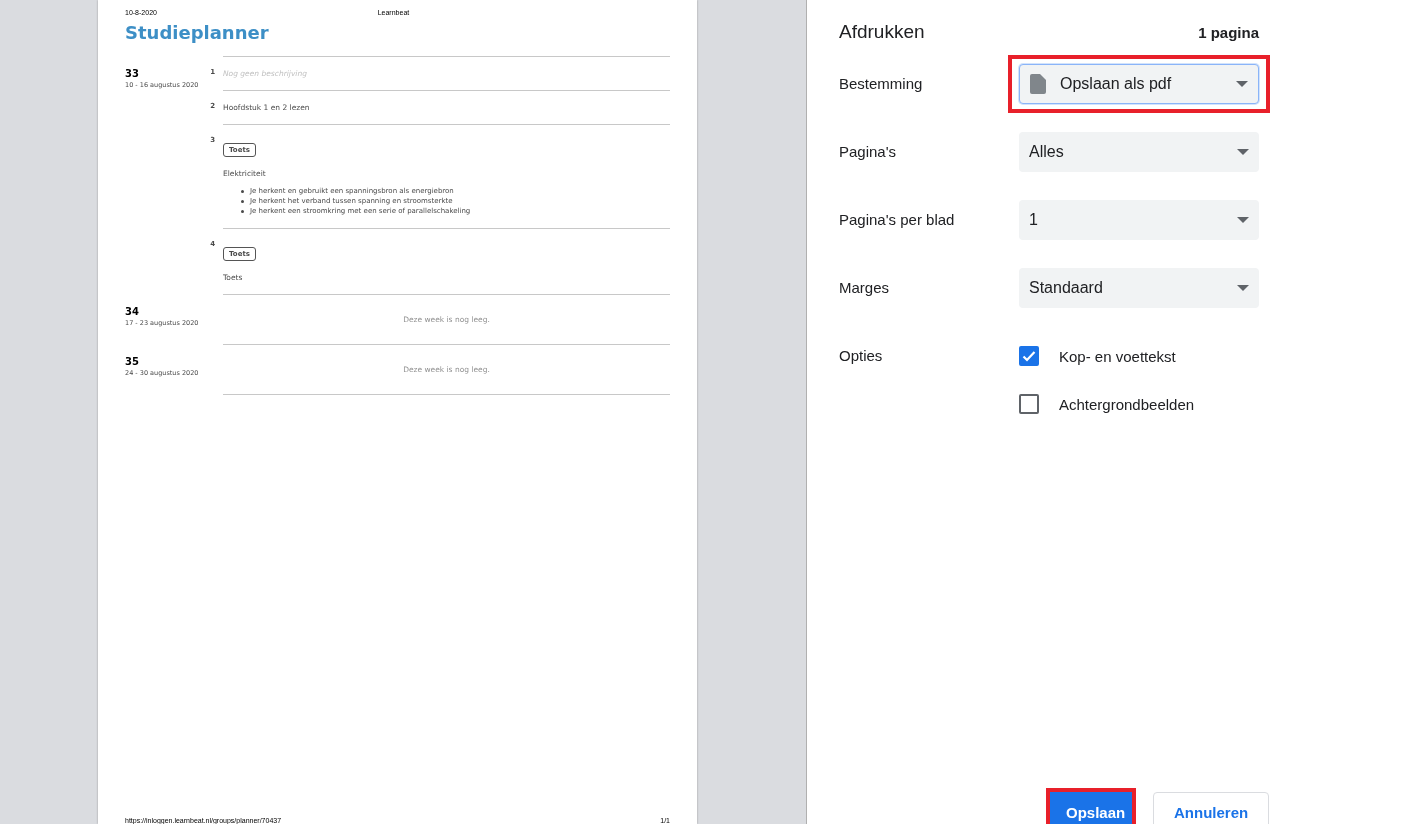 The image size is (1404, 824). What do you see at coordinates (1139, 152) in the screenshot?
I see `dropdown: Alles` at bounding box center [1139, 152].